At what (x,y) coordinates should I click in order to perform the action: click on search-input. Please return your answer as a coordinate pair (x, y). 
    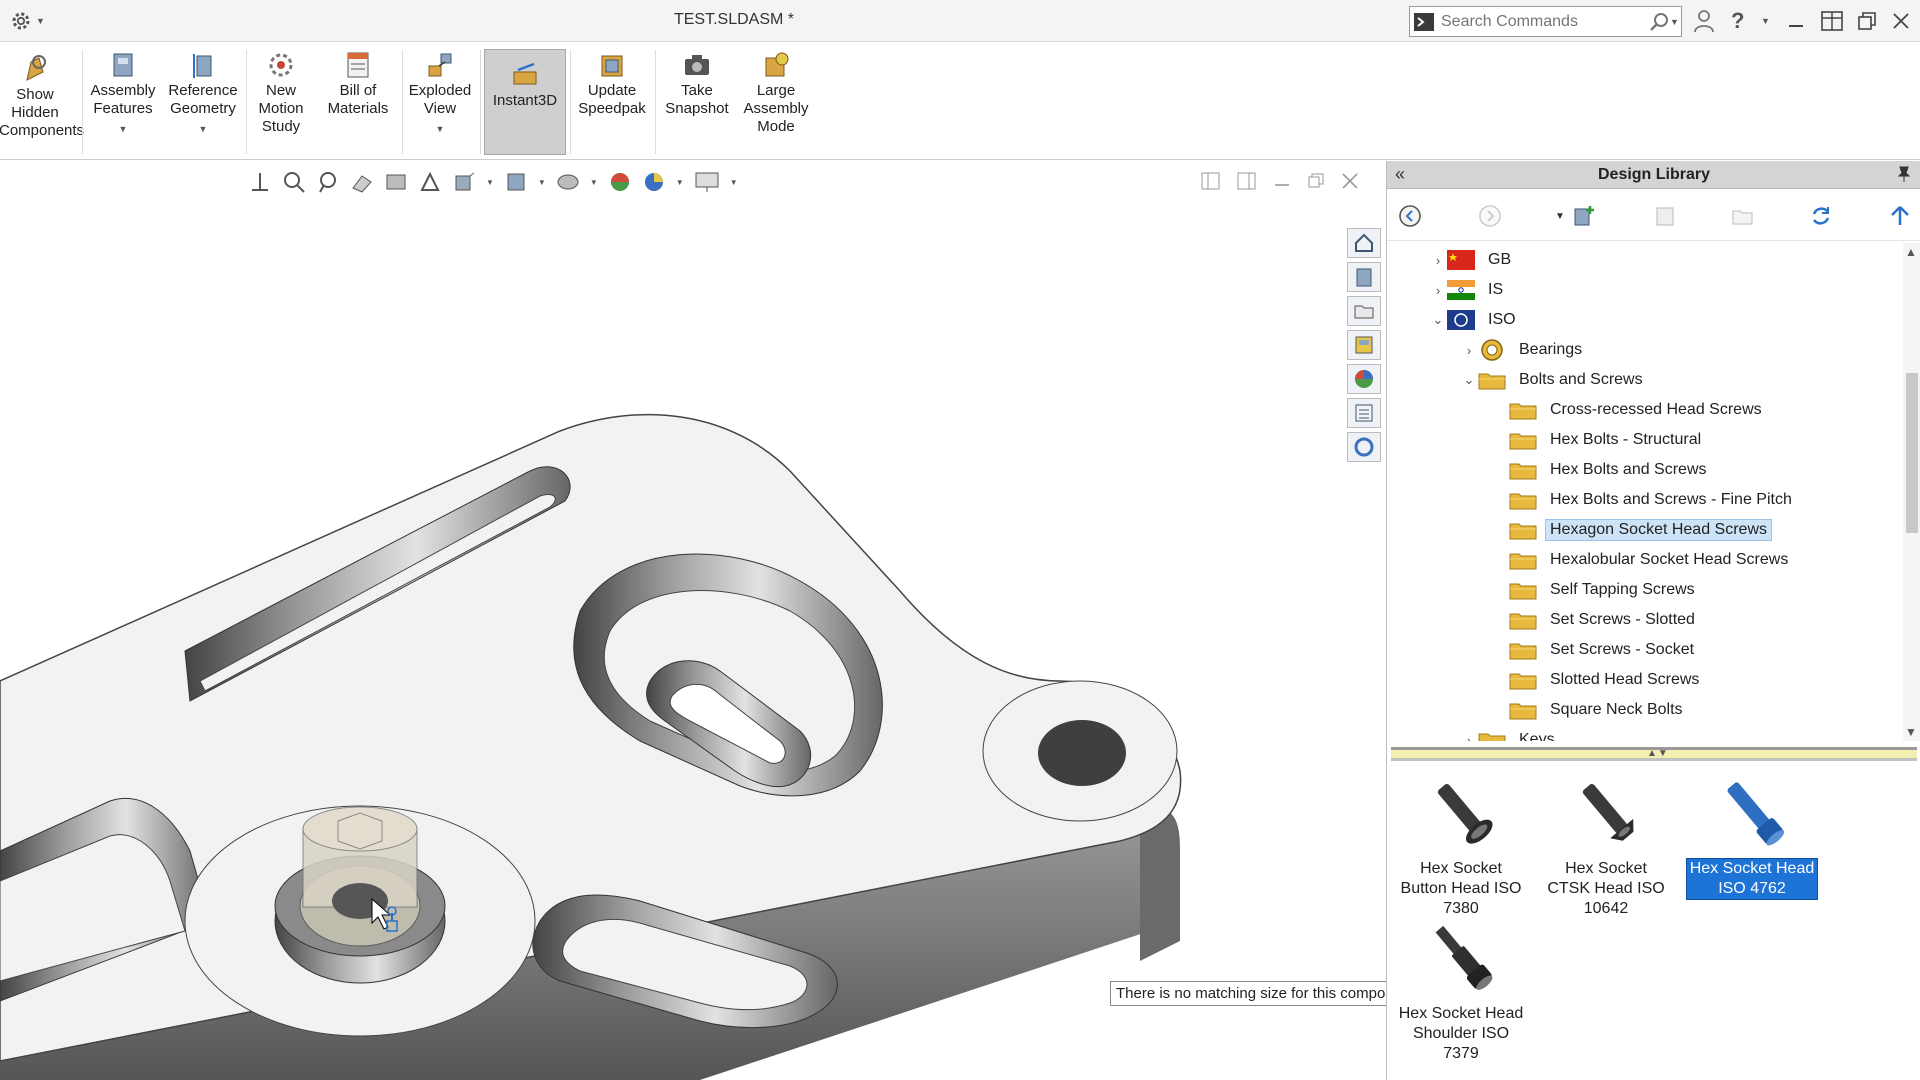
    Looking at the image, I should click on (1541, 21).